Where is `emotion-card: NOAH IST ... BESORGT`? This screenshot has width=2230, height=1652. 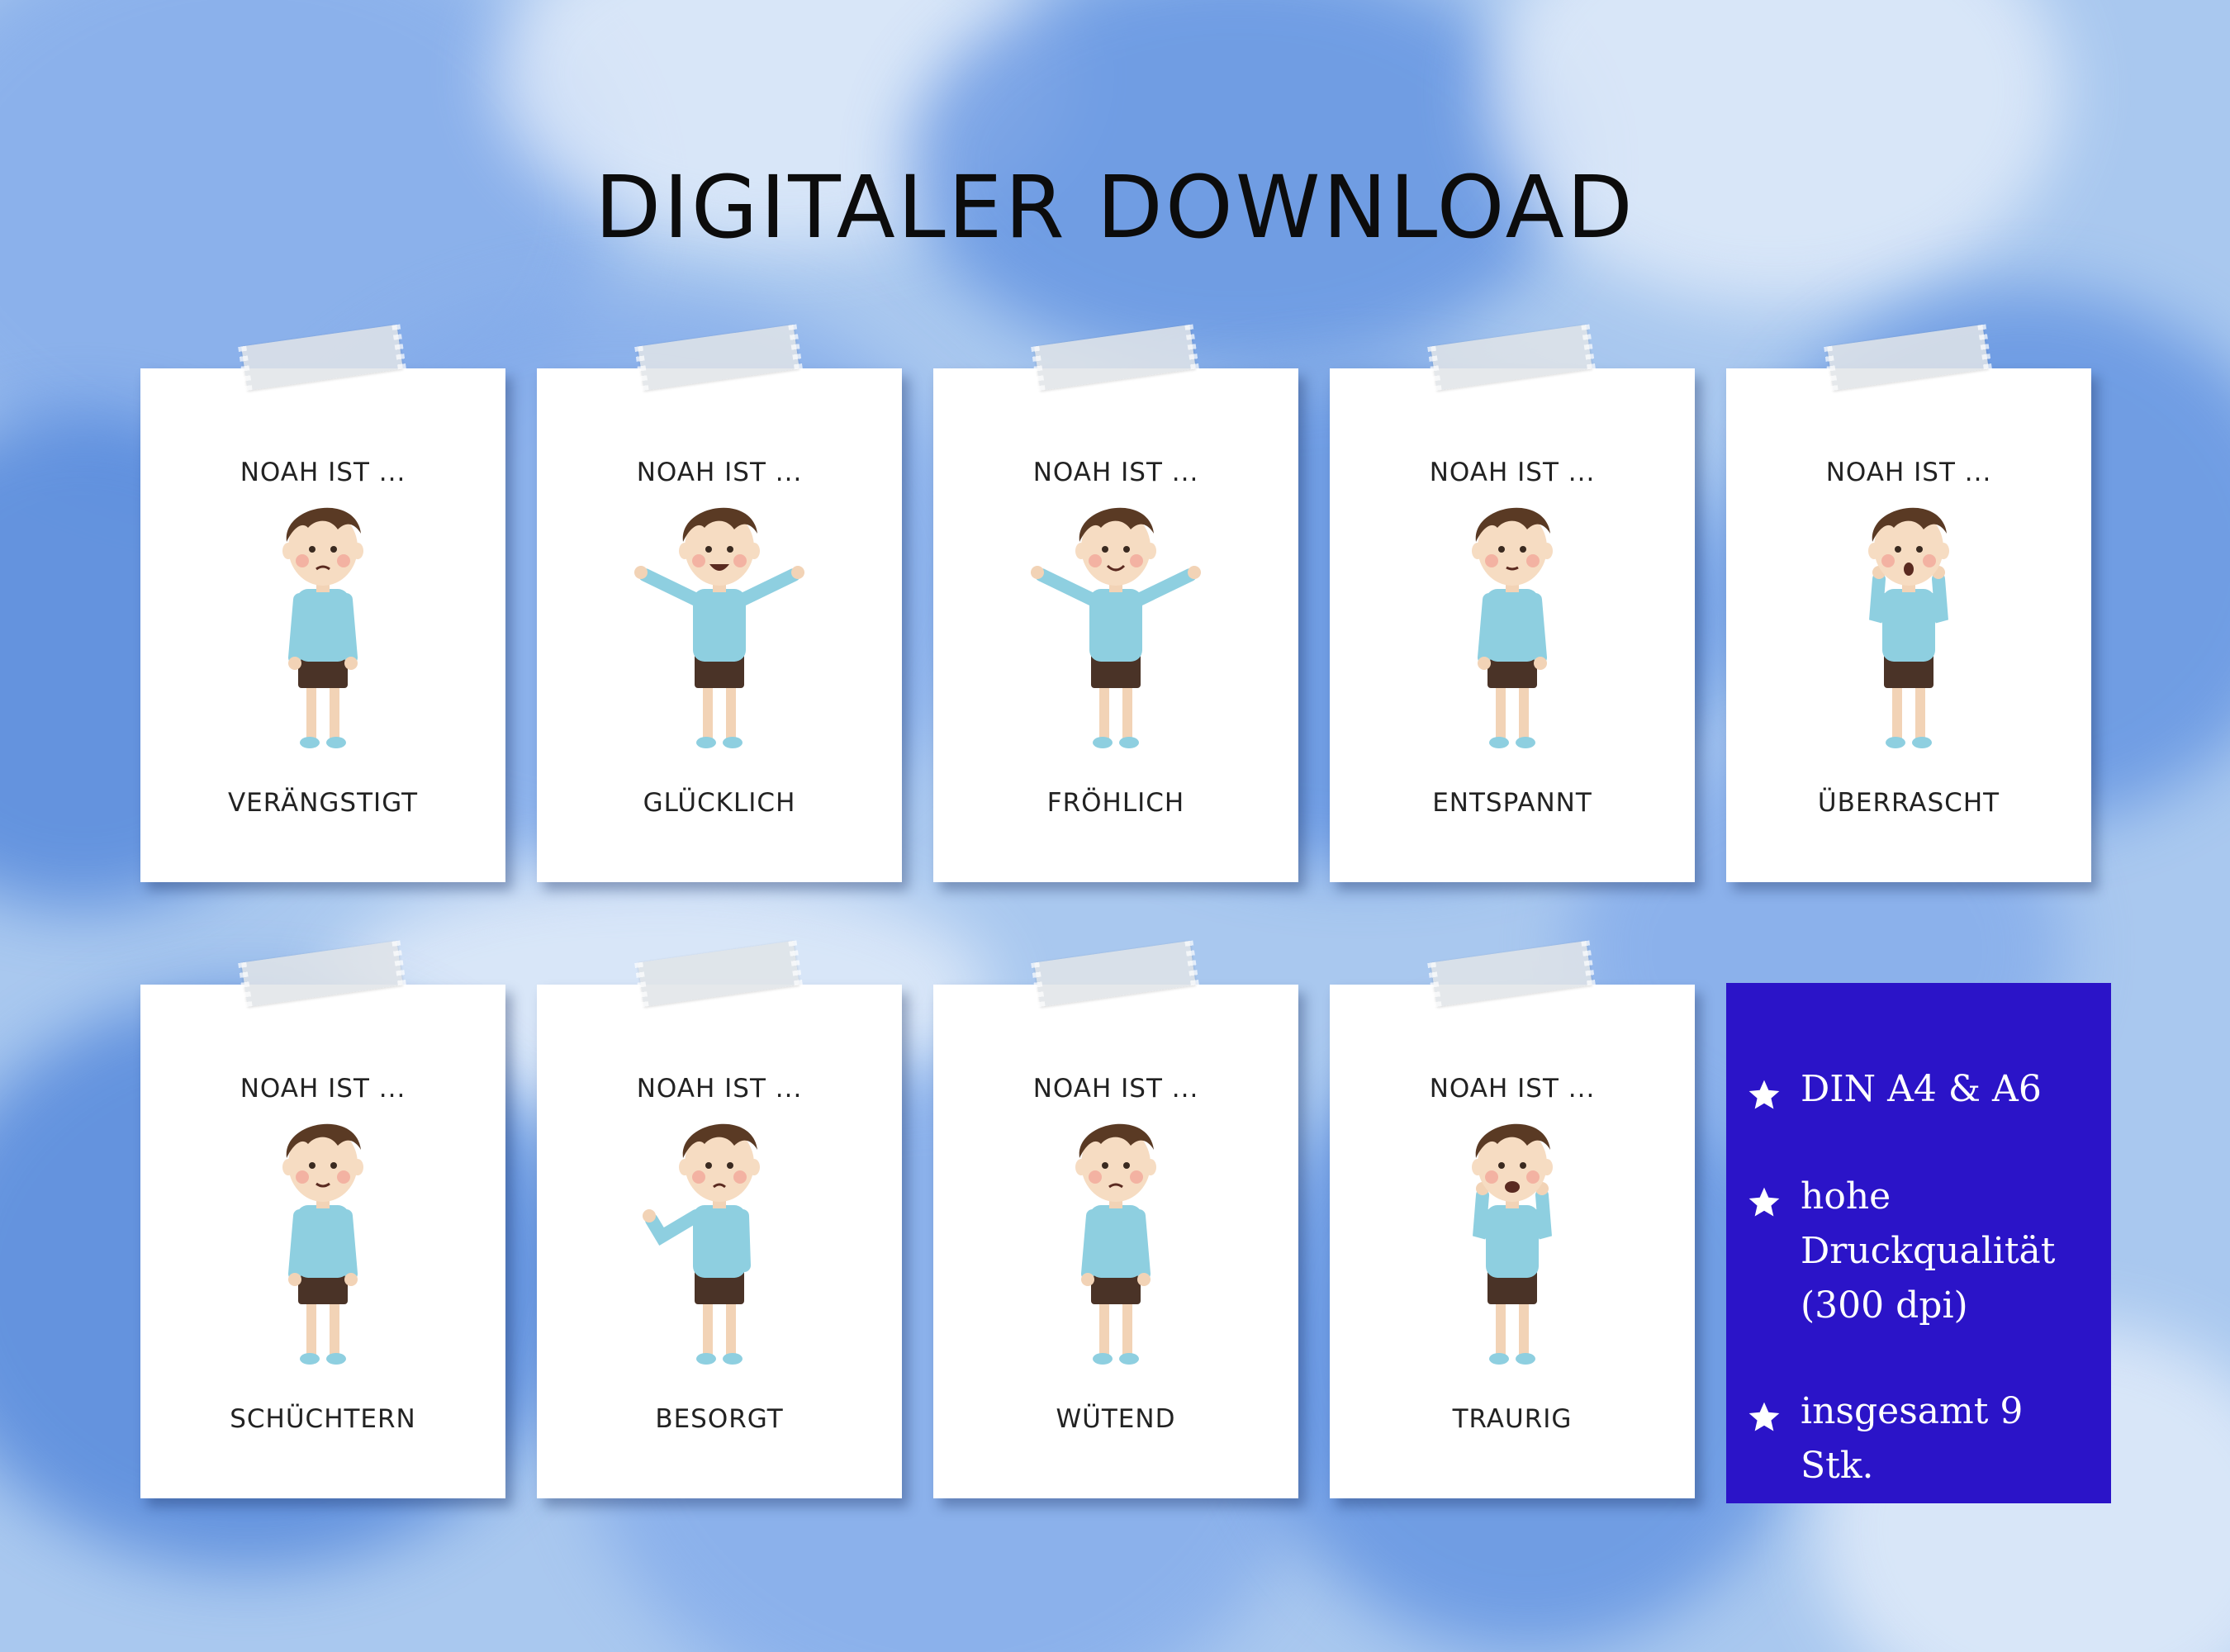
emotion-card: NOAH IST ... BESORGT is located at coordinates (719, 1219).